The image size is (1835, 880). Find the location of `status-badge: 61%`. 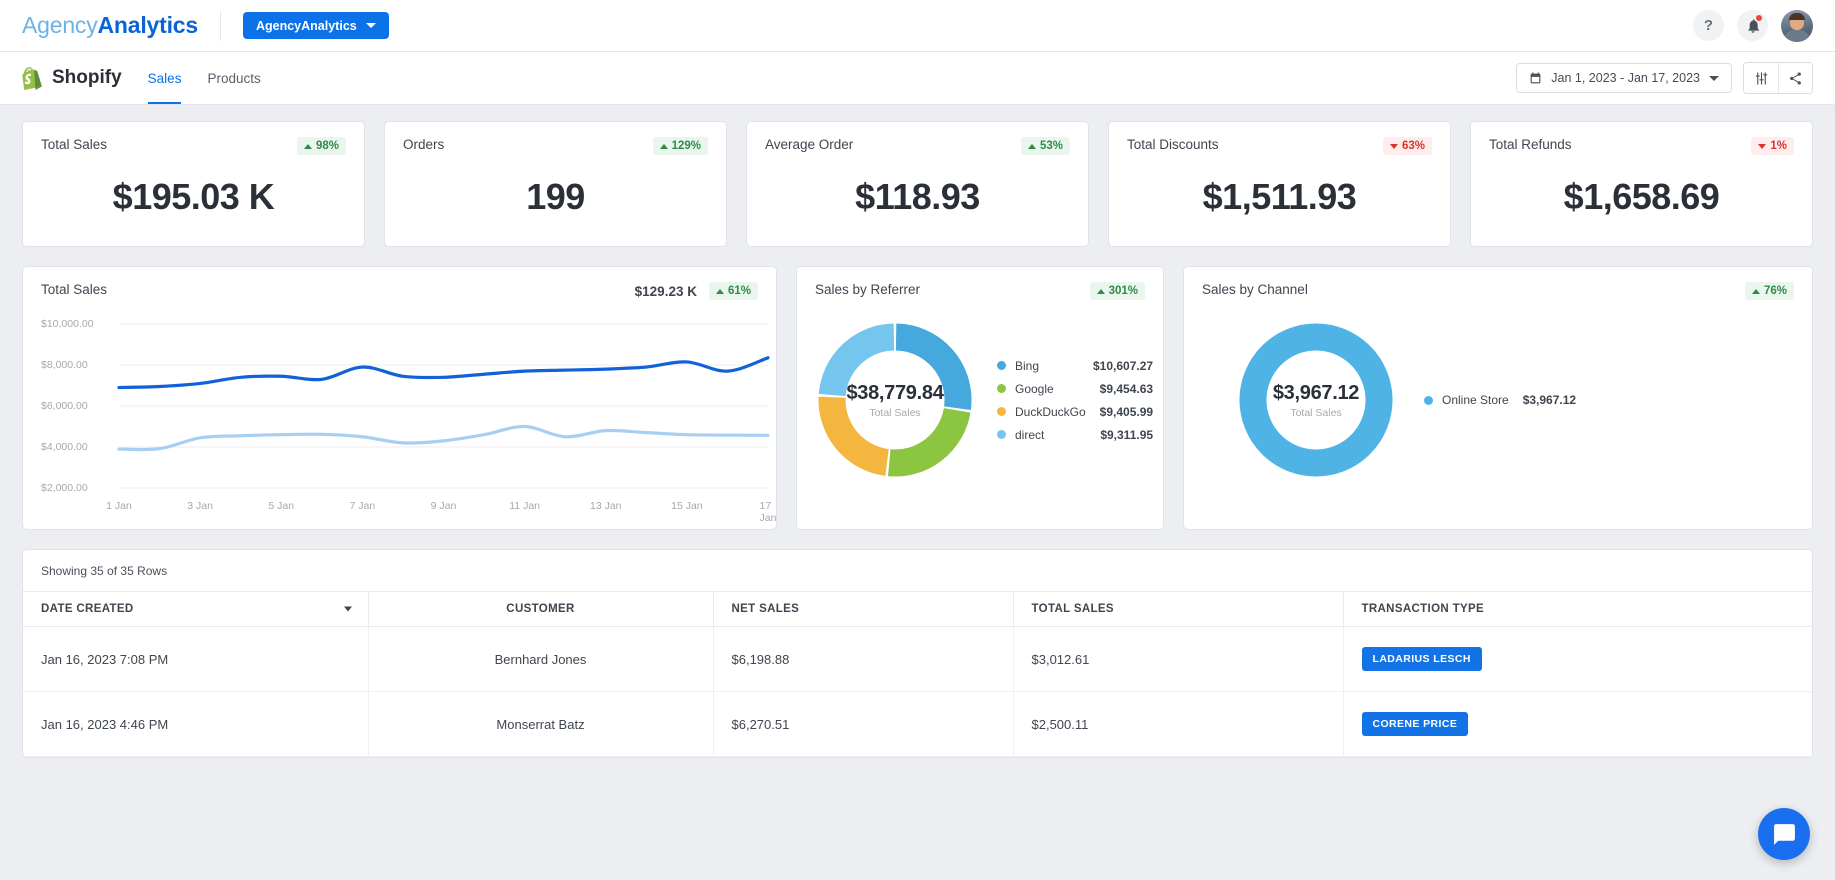

status-badge: 61% is located at coordinates (733, 291).